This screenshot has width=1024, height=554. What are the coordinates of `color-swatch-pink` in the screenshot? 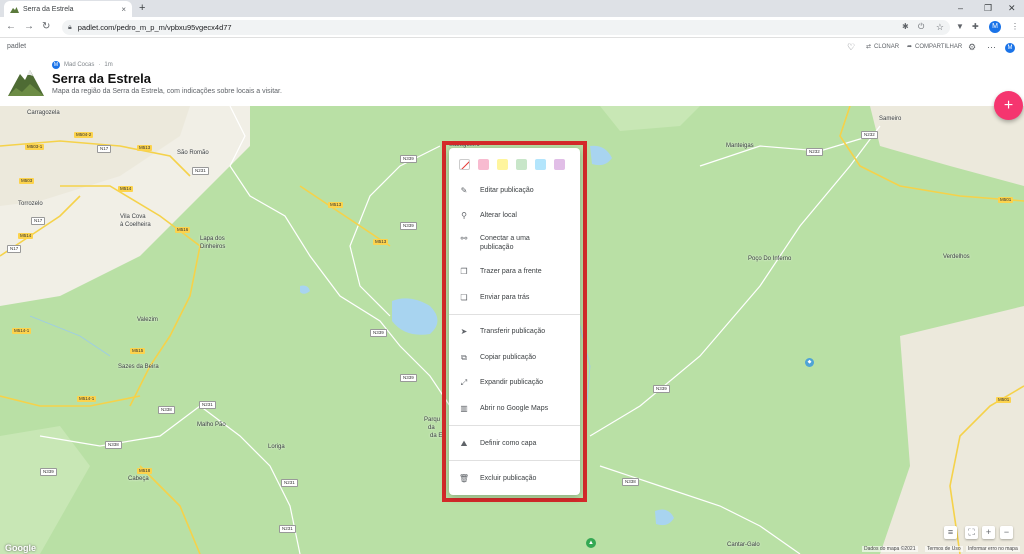 It's located at (483, 164).